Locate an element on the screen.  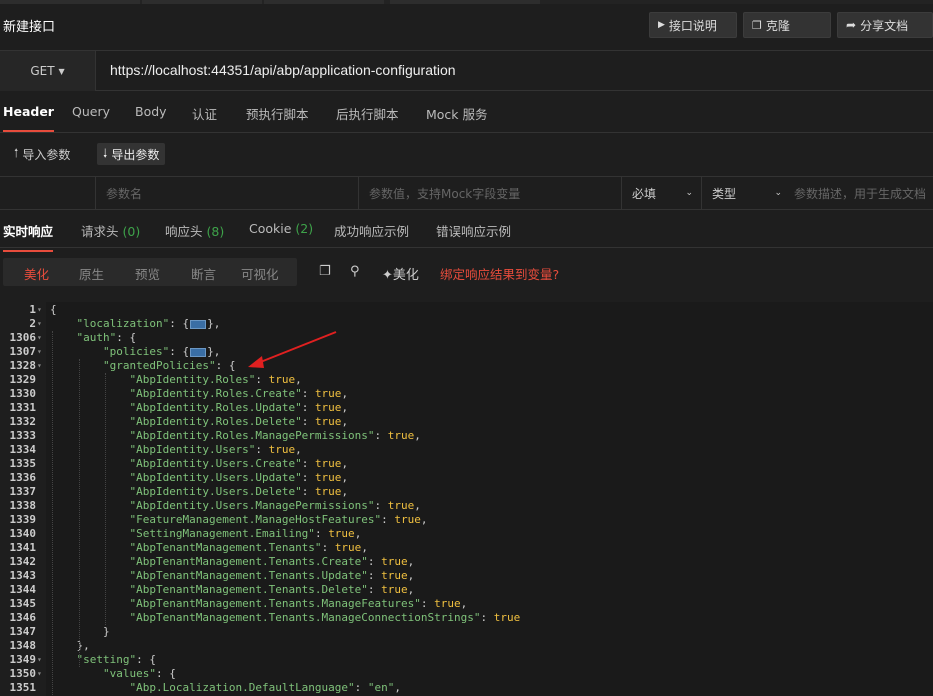
tab-label: 请求头 is located at coordinates (100, 231).